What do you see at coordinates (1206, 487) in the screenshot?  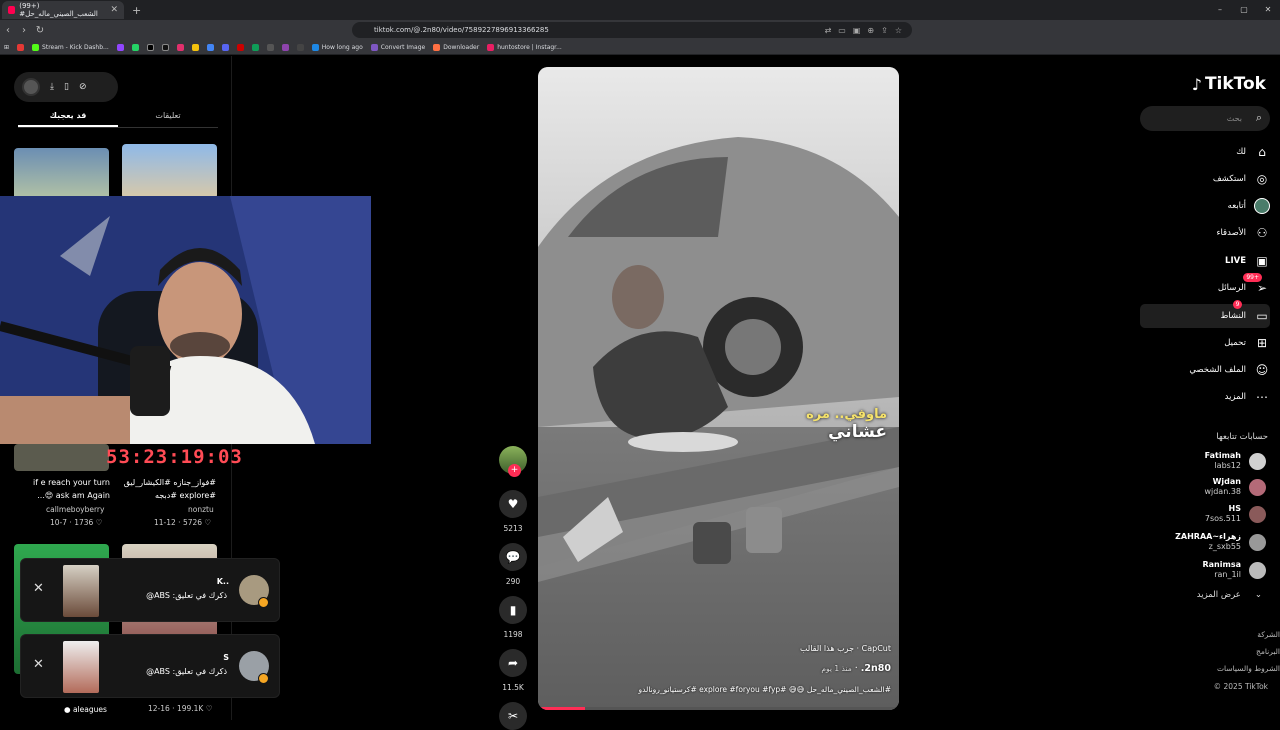 I see `followed-account: Wjdan wjdan.38` at bounding box center [1206, 487].